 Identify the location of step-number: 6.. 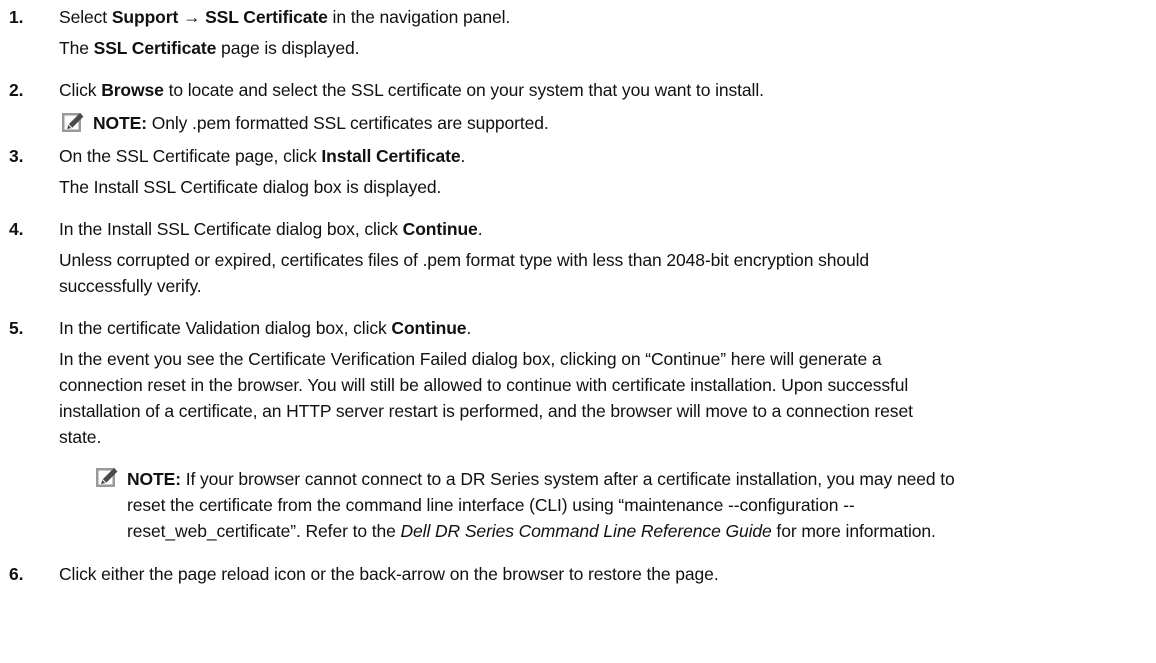
(16, 574).